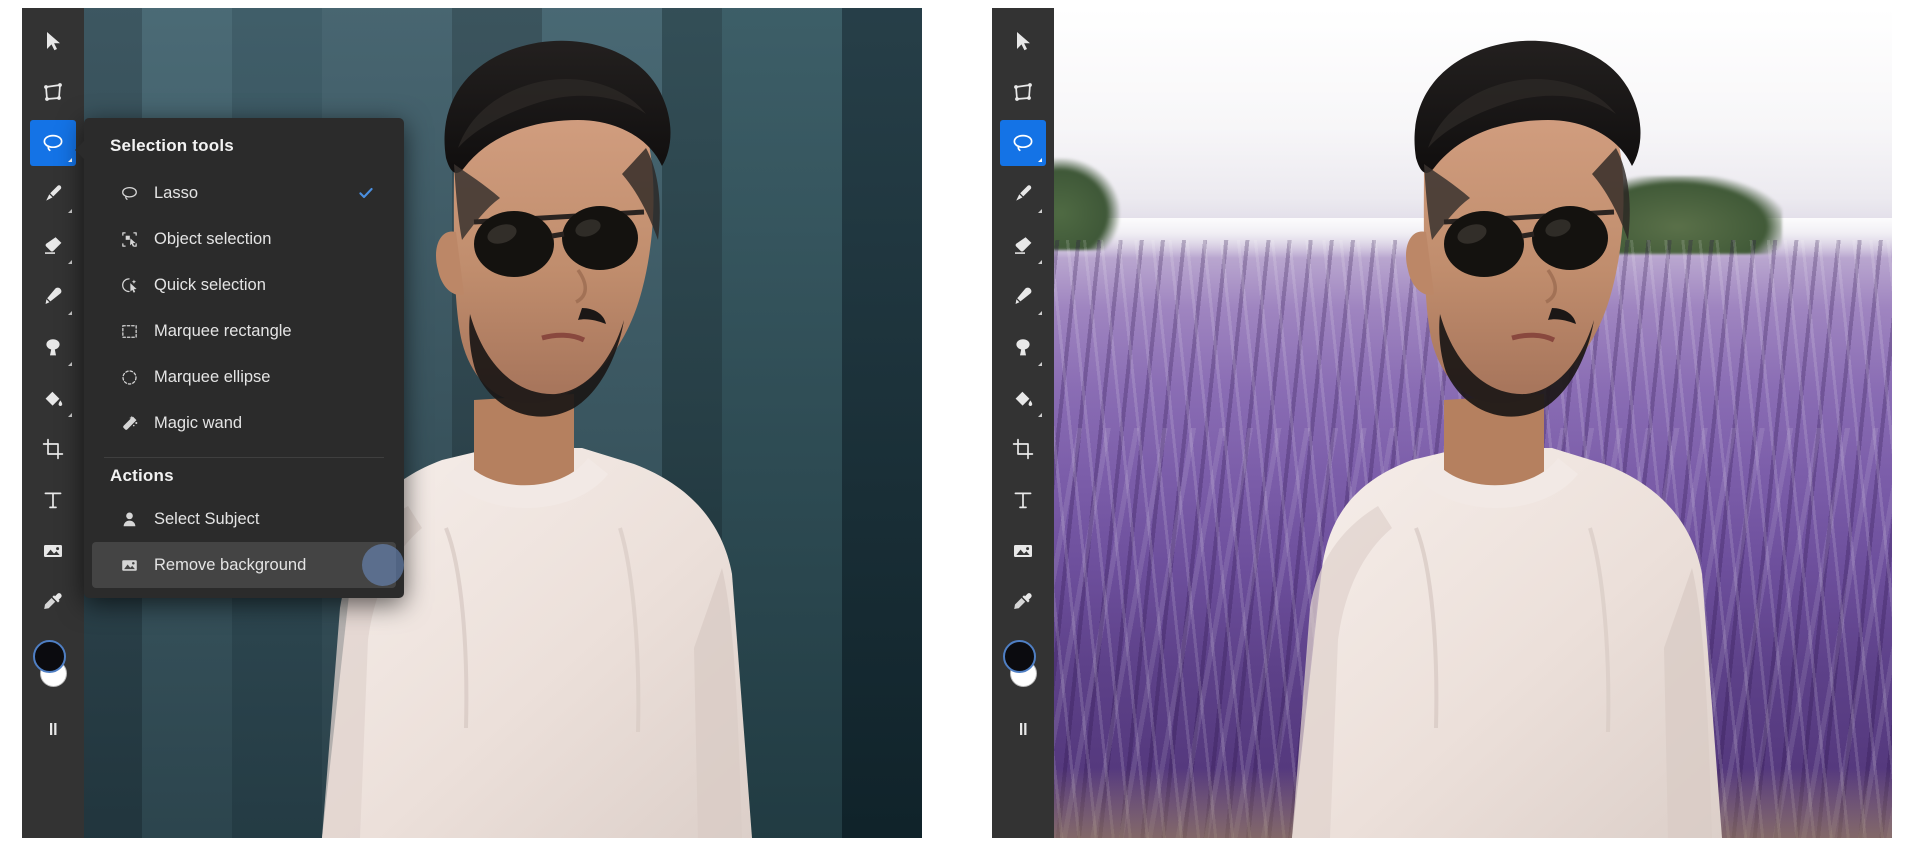  I want to click on person-icon, so click(129, 519).